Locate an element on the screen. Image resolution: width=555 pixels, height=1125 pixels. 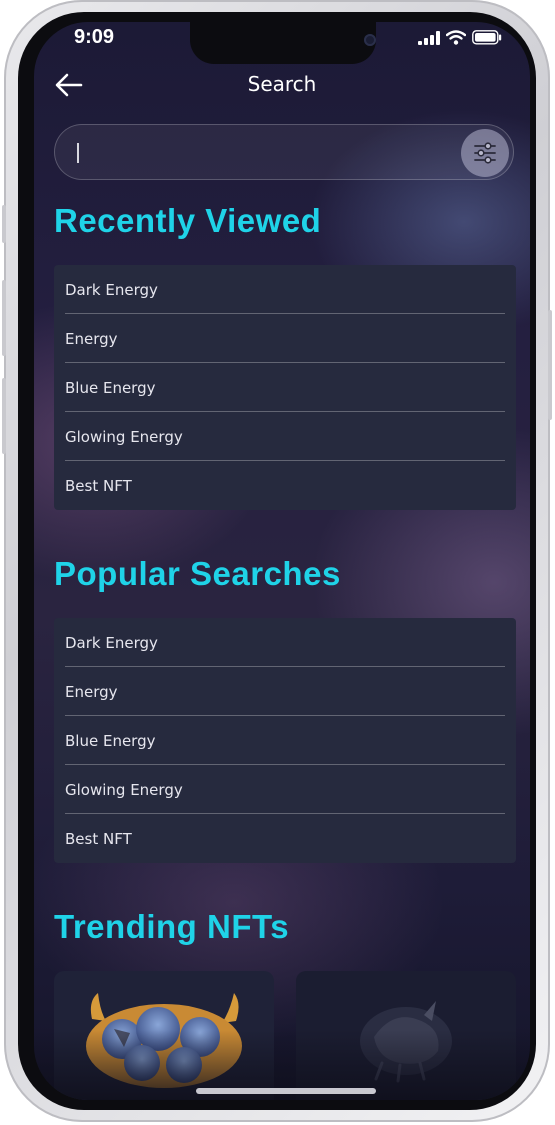
top-bar: Search is located at coordinates (282, 85).